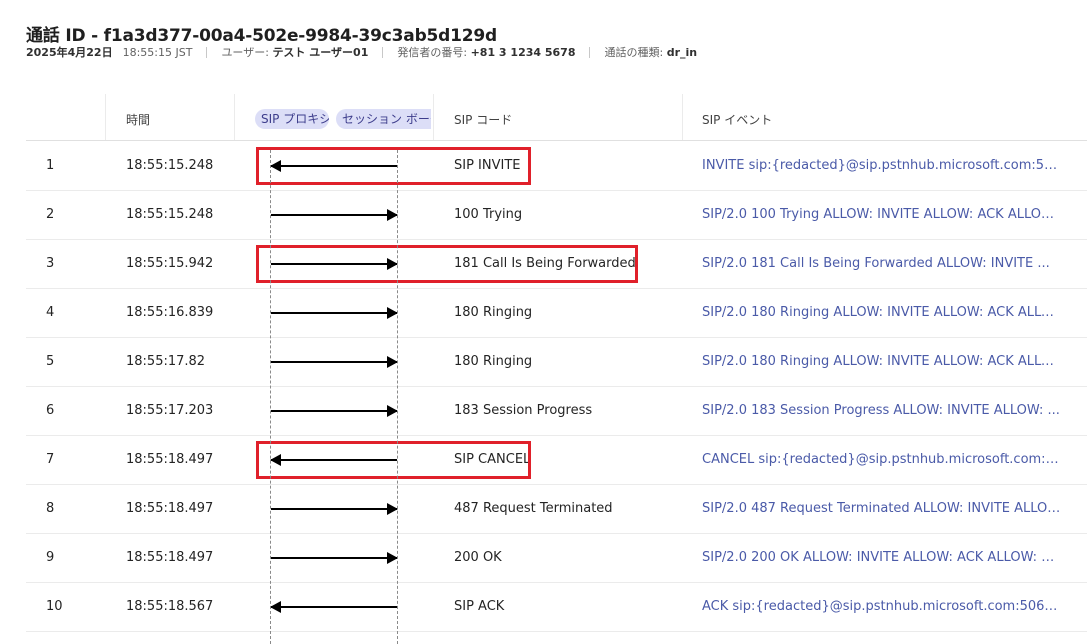 This screenshot has height=644, width=1087. What do you see at coordinates (479, 606) in the screenshot?
I see `row-sip-code: SIP ACK` at bounding box center [479, 606].